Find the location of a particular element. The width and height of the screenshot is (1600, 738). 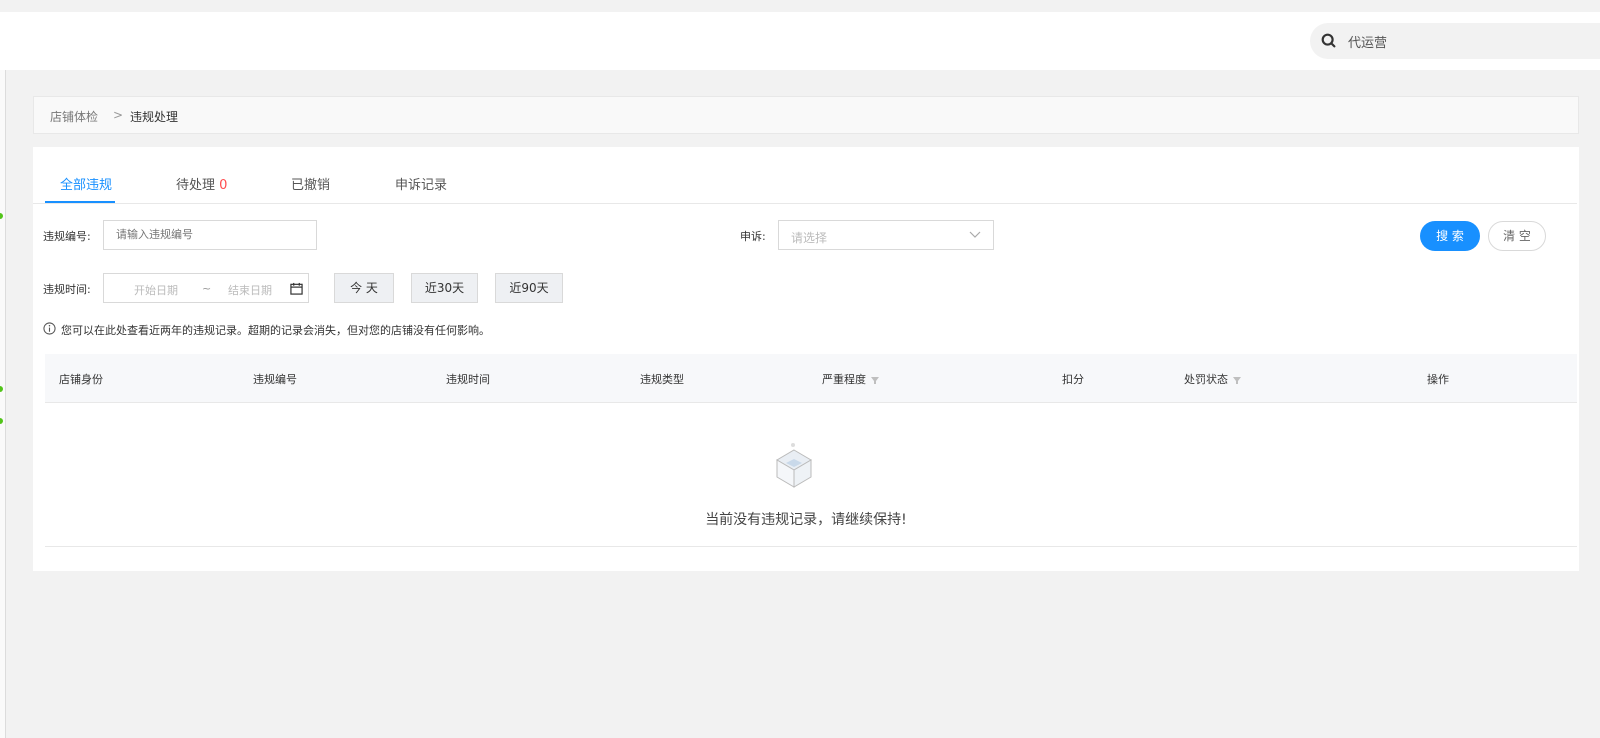

calendar-icon is located at coordinates (296, 288).